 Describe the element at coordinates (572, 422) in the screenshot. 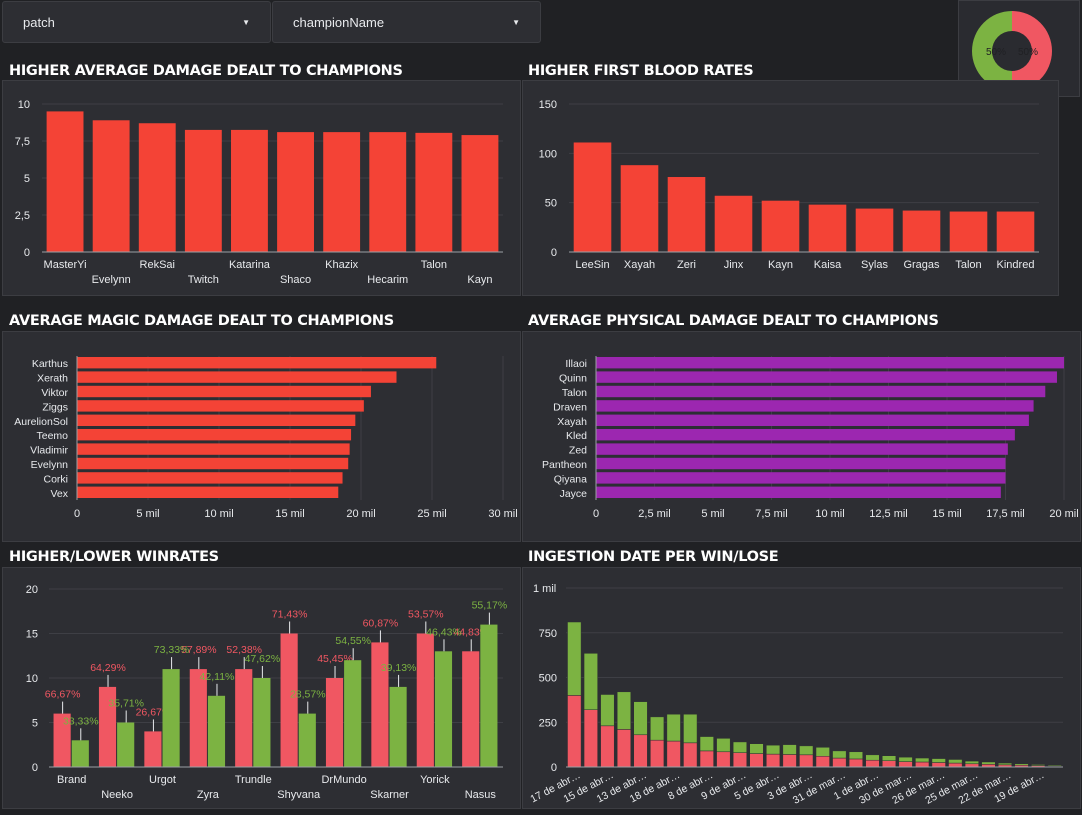

I see `y-category-label: Xayah` at that location.